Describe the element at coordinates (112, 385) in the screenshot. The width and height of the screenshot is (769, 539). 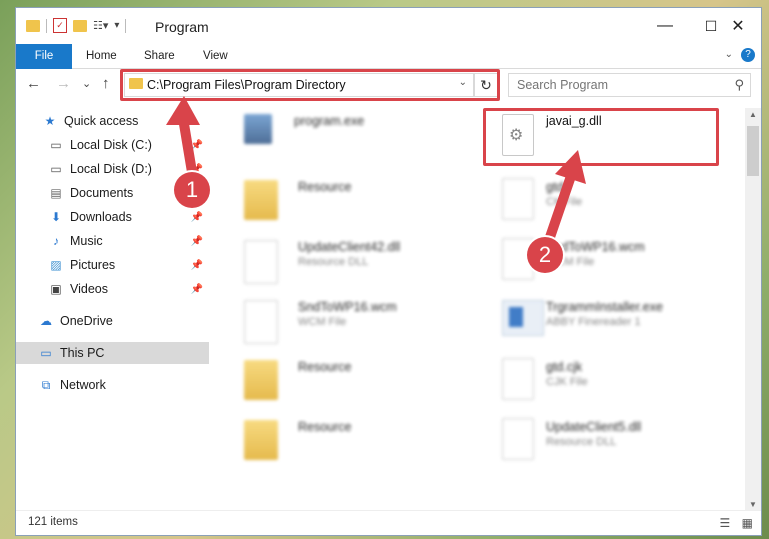
I see `sidebar-item-network: ⧉ Network` at that location.